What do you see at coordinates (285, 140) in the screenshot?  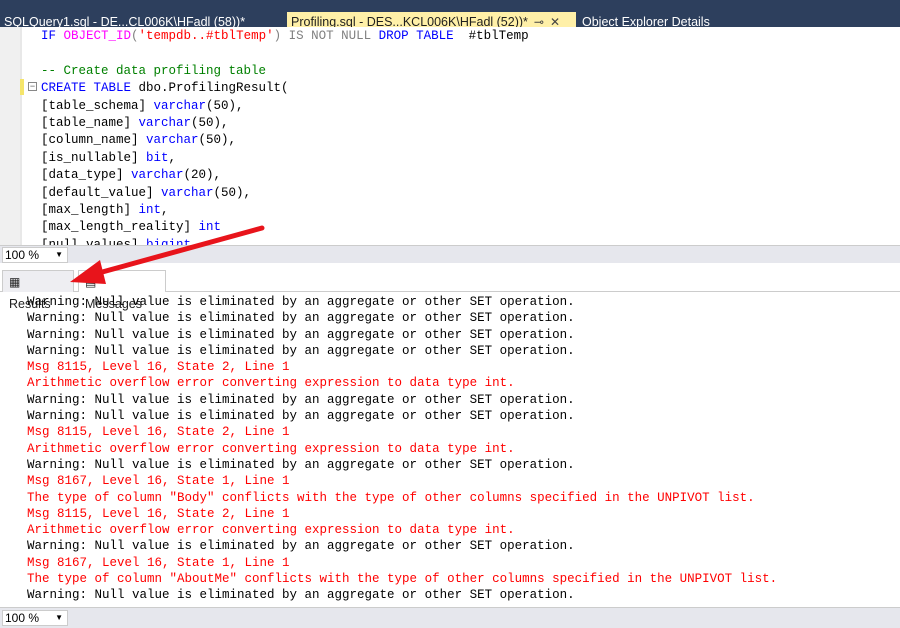 I see `code-line: [column_name] varchar(50),` at bounding box center [285, 140].